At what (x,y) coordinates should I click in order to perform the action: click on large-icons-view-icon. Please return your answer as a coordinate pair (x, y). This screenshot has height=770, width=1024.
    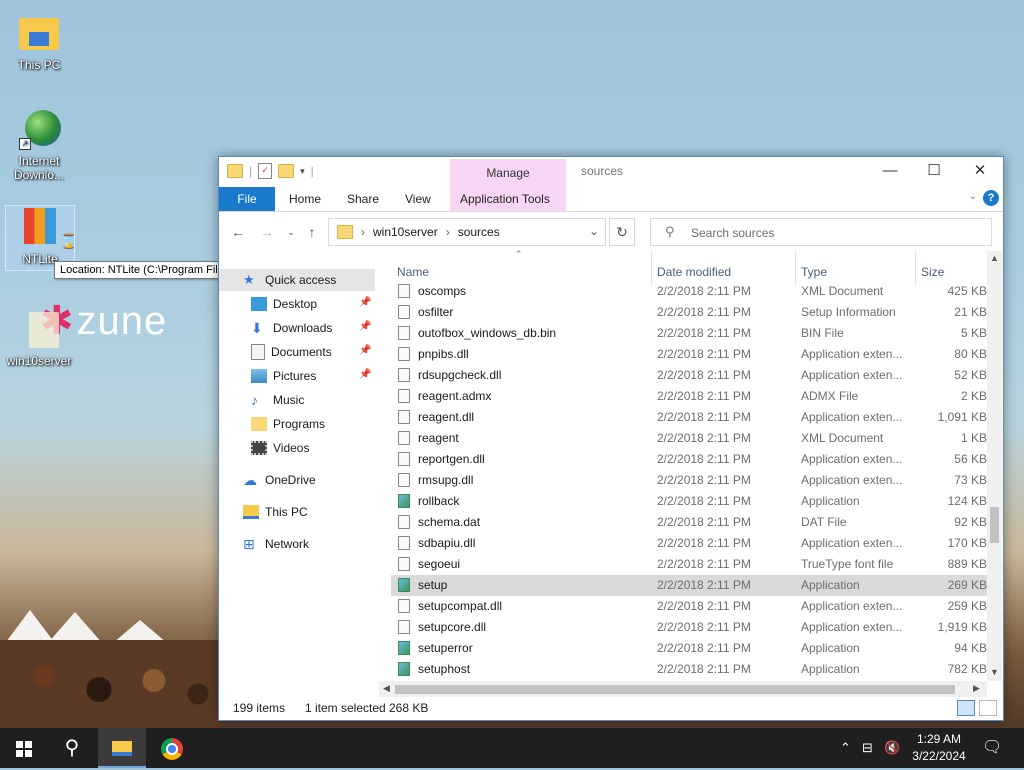
    Looking at the image, I should click on (988, 708).